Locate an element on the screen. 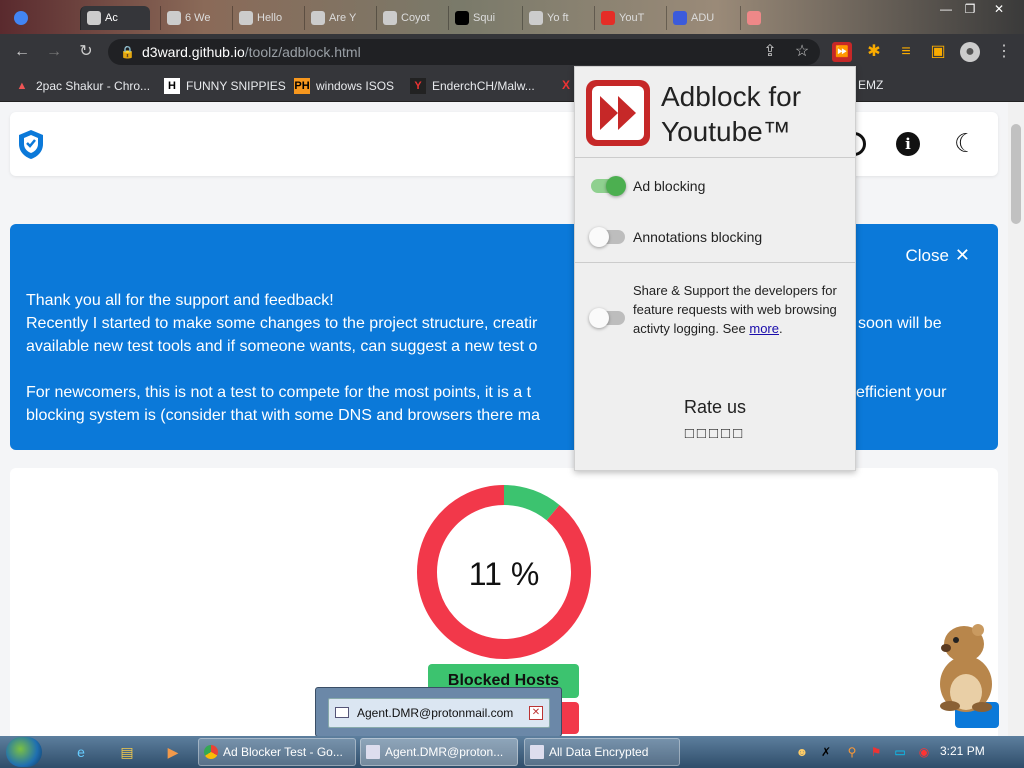  address-bar: 🔒 d3ward.github.io/toolz/adblock.html is located at coordinates (464, 52).